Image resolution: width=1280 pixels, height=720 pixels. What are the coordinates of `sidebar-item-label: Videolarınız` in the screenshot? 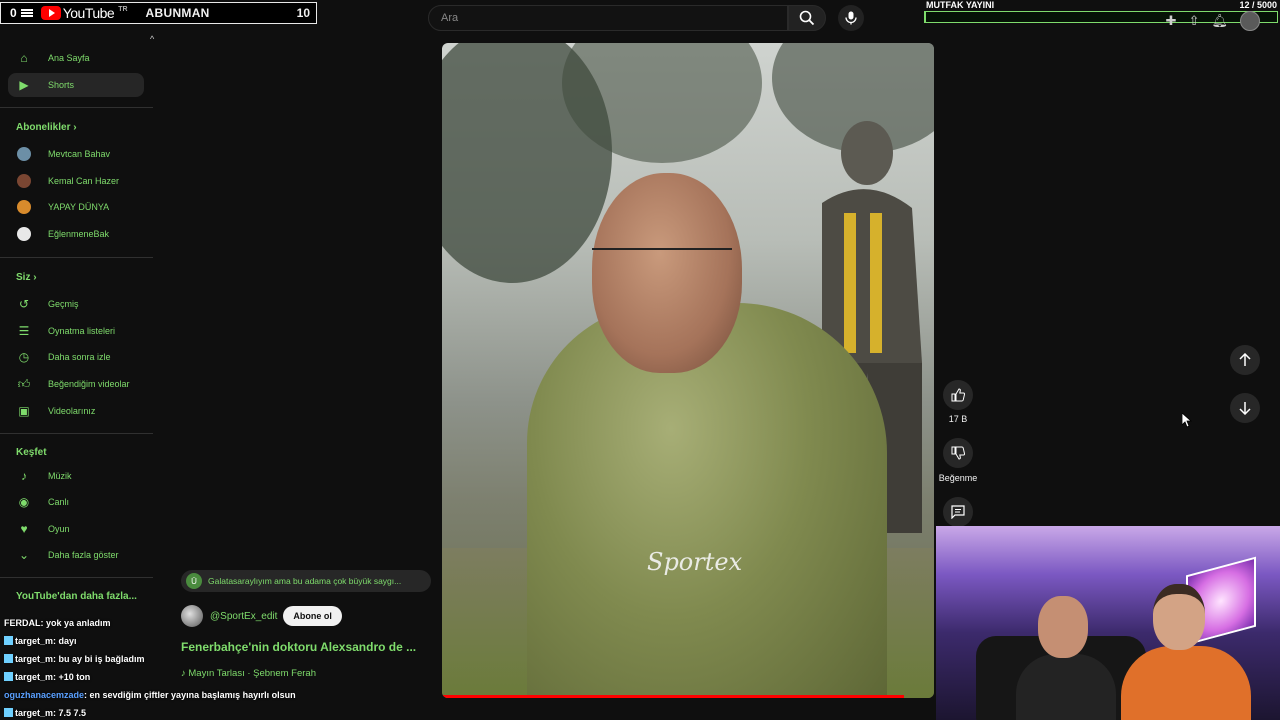 It's located at (72, 411).